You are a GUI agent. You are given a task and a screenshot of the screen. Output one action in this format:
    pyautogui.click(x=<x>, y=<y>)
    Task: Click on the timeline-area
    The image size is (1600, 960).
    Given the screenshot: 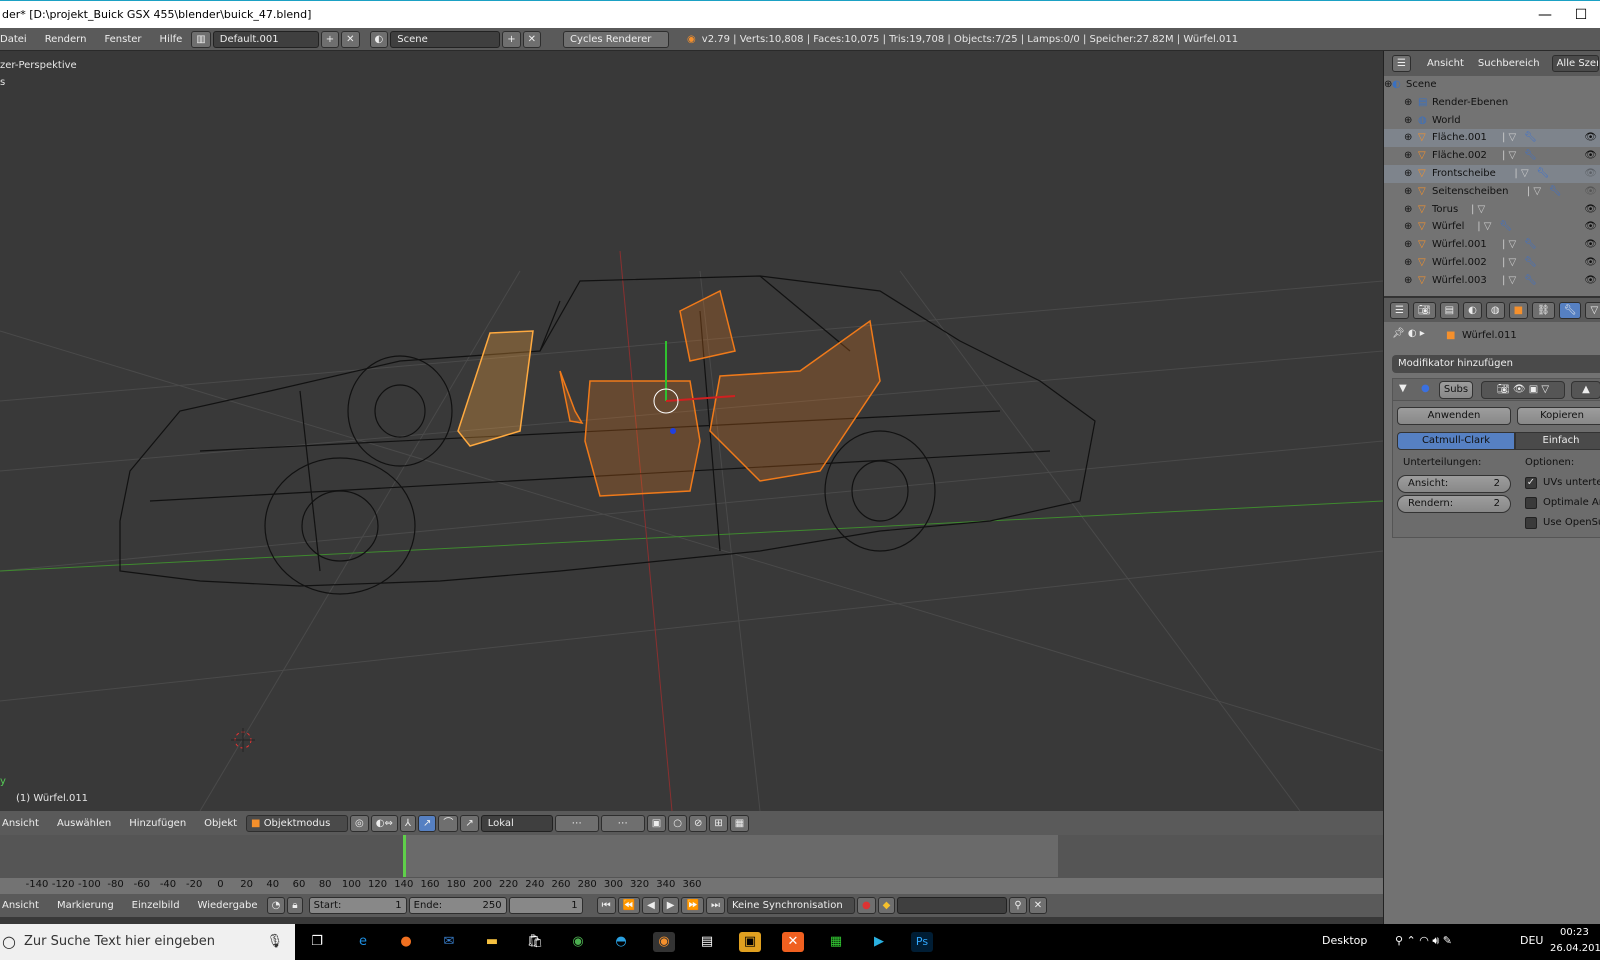 What is the action you would take?
    pyautogui.click(x=691, y=856)
    